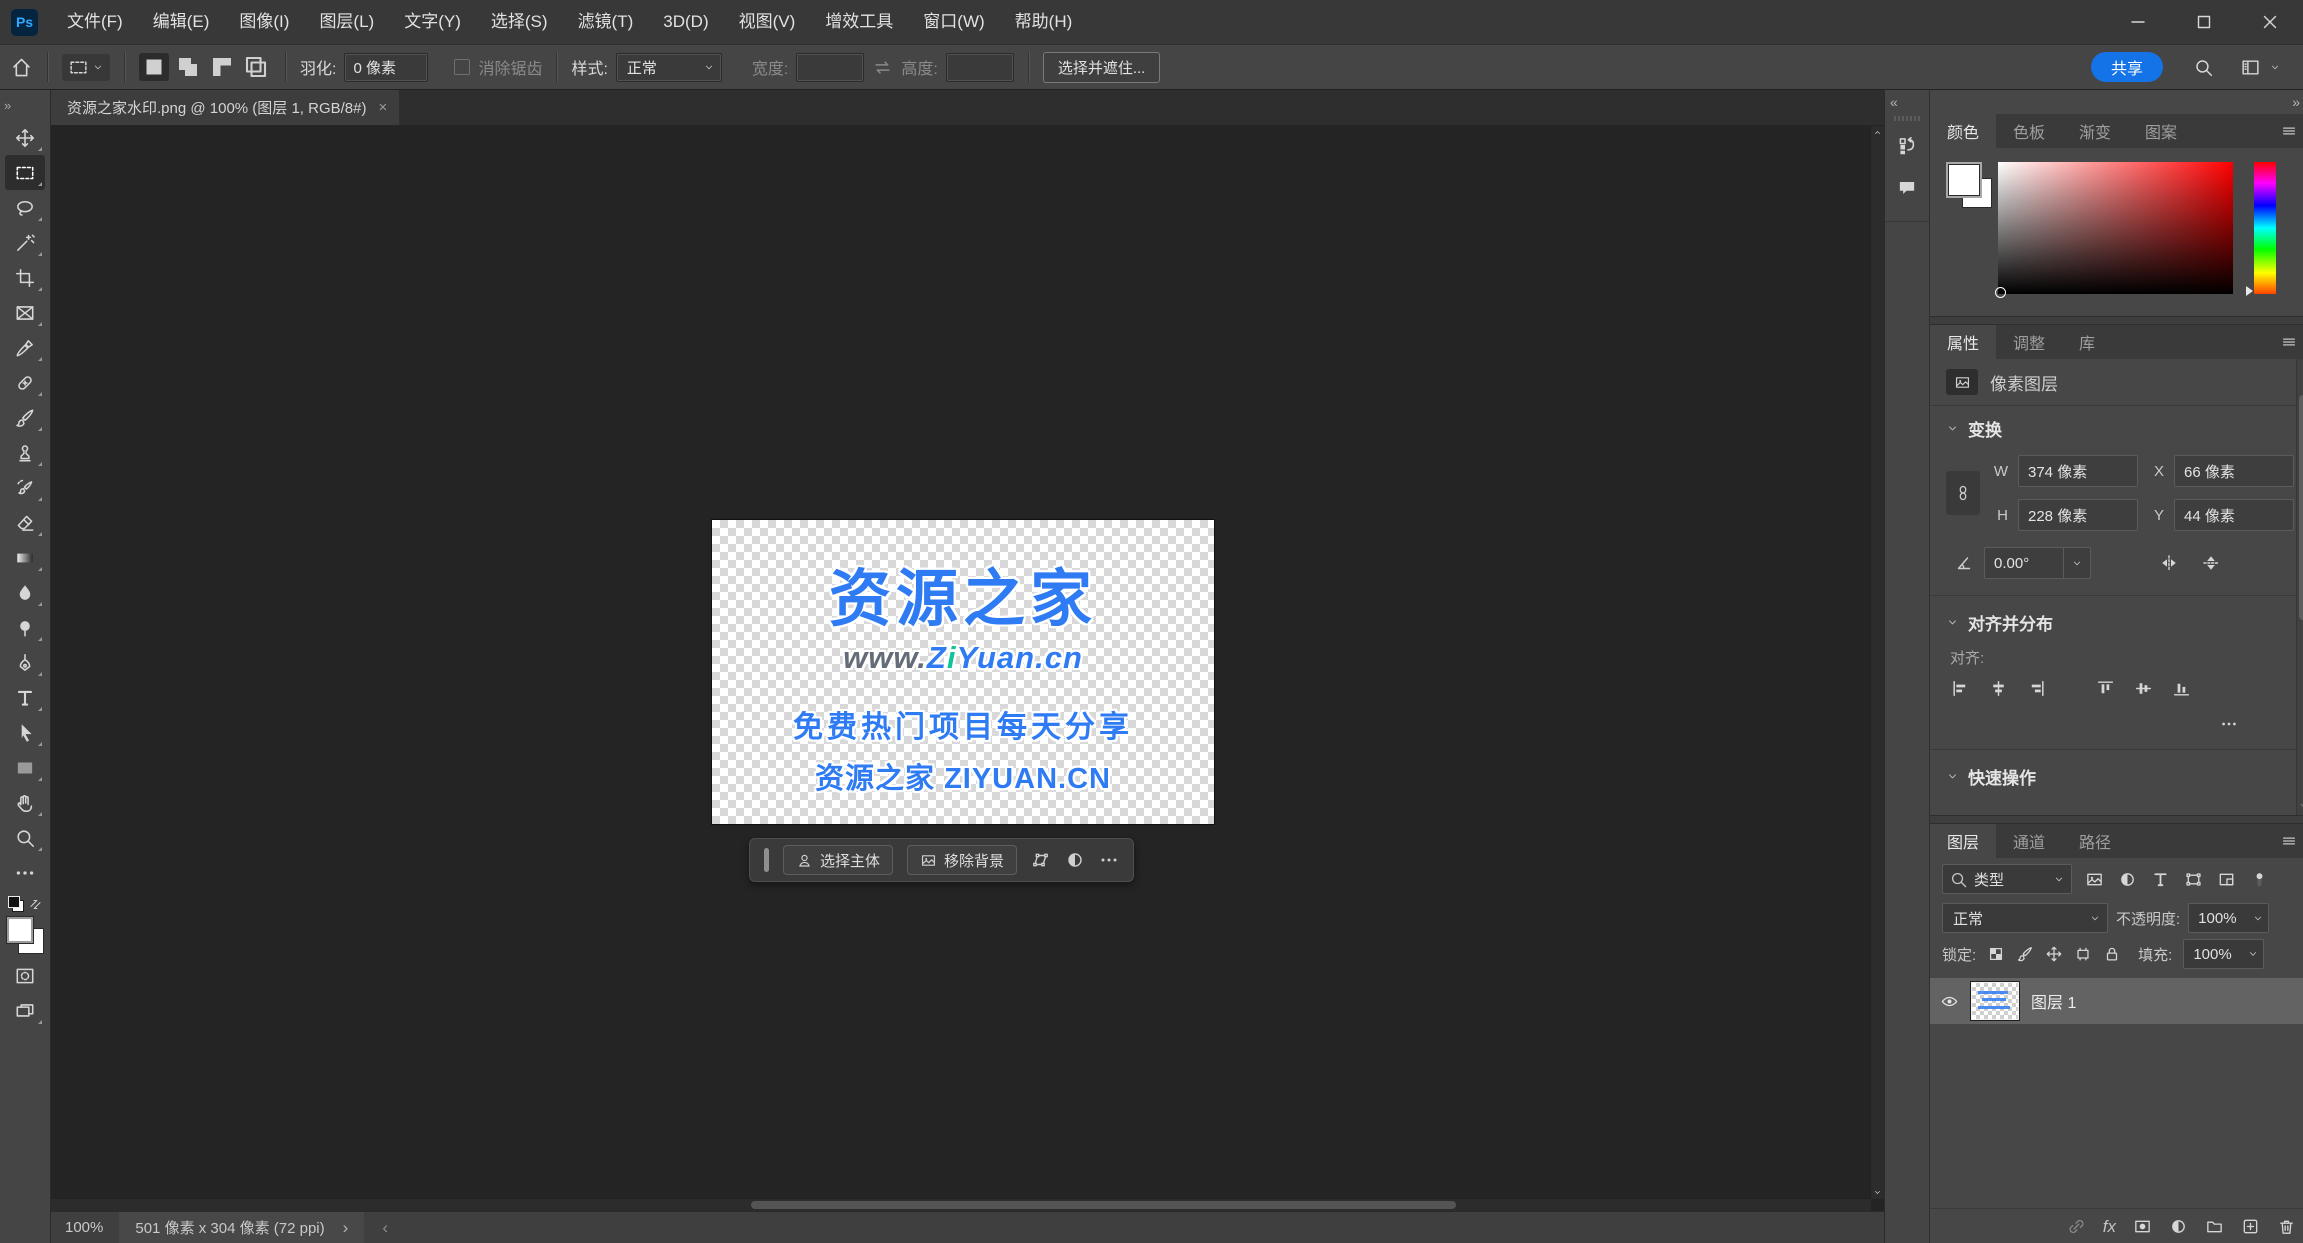 This screenshot has height=1243, width=2303. What do you see at coordinates (1996, 954) in the screenshot?
I see `lock-transparency-icon` at bounding box center [1996, 954].